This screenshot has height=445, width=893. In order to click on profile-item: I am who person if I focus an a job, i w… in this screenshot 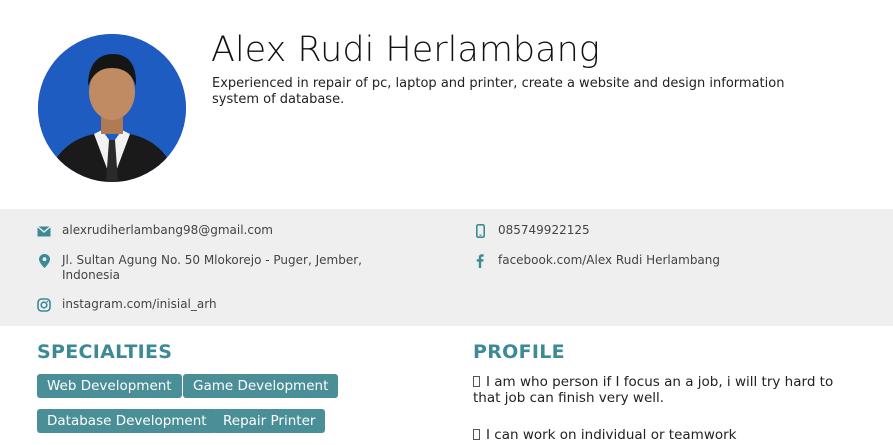, I will do `click(663, 390)`.